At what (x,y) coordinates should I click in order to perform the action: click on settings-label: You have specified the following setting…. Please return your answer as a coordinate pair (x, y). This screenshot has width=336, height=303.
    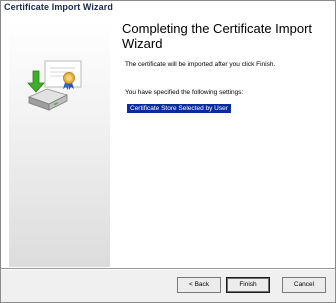
    Looking at the image, I should click on (184, 92).